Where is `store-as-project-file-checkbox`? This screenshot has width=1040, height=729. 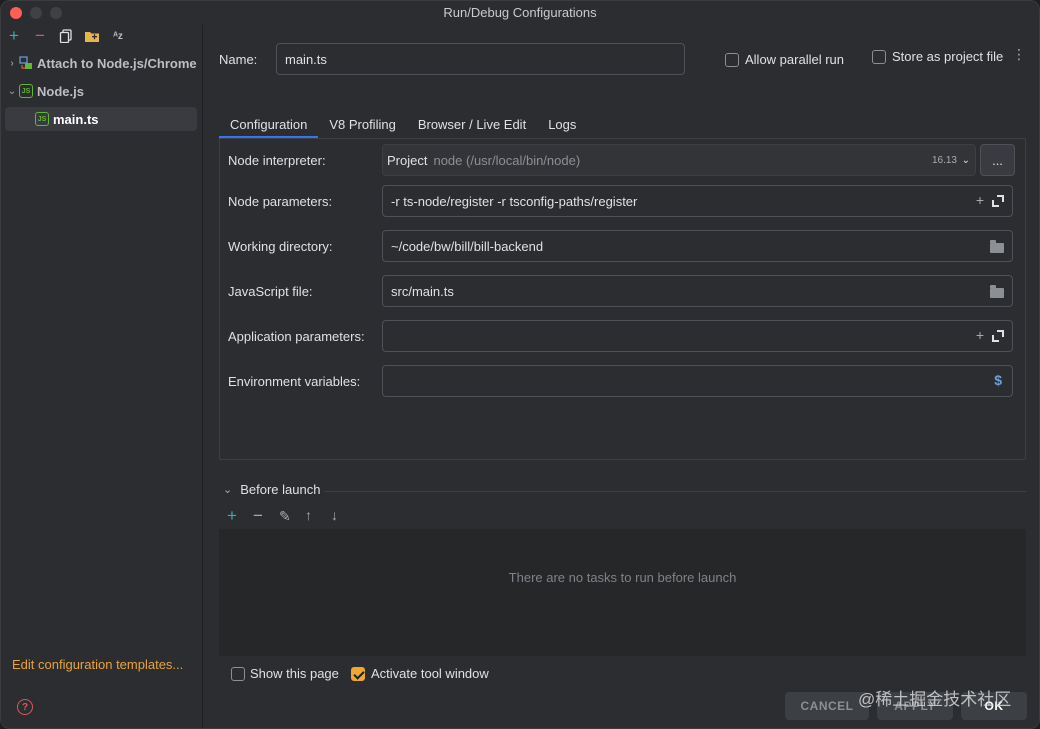 store-as-project-file-checkbox is located at coordinates (879, 57).